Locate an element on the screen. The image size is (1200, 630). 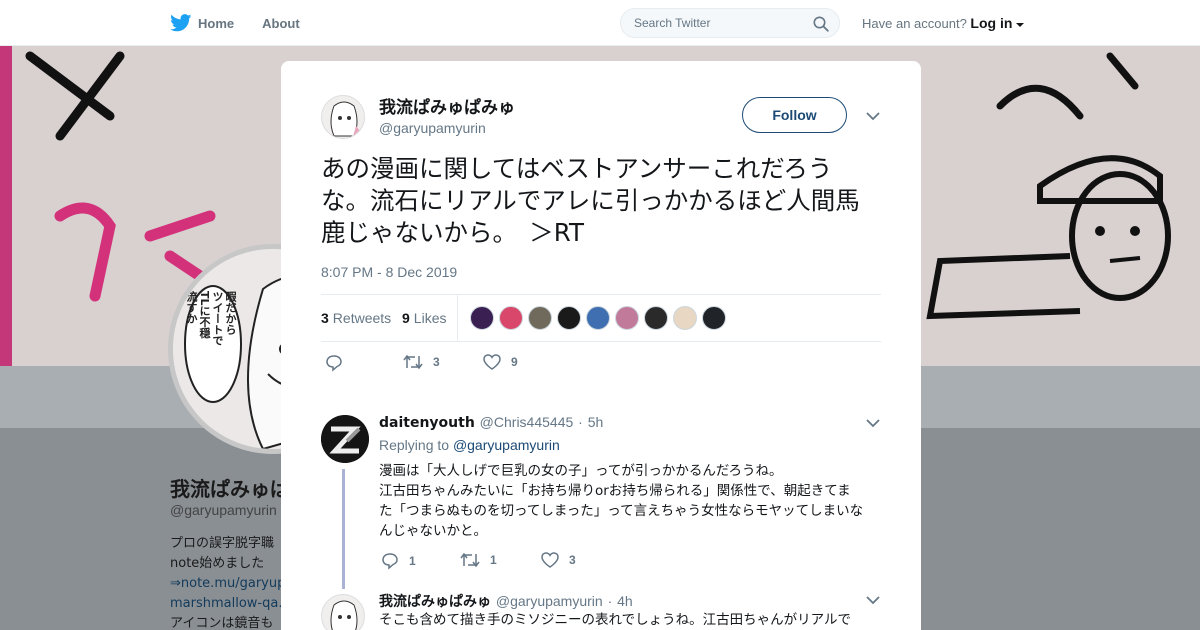
reply-actions: 1 1 3 is located at coordinates (531, 562).